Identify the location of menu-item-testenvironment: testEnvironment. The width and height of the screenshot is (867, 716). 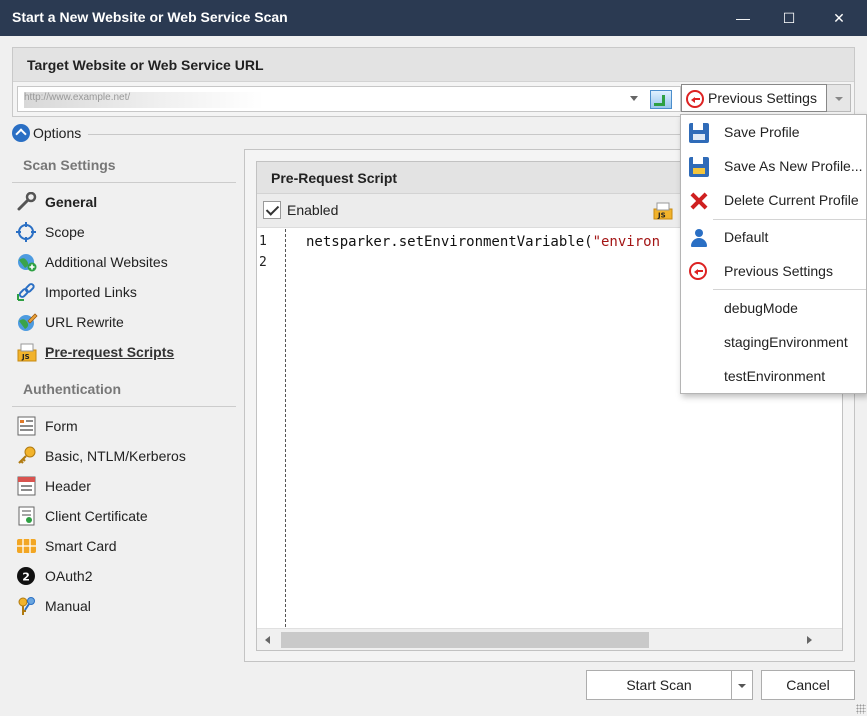
(773, 376).